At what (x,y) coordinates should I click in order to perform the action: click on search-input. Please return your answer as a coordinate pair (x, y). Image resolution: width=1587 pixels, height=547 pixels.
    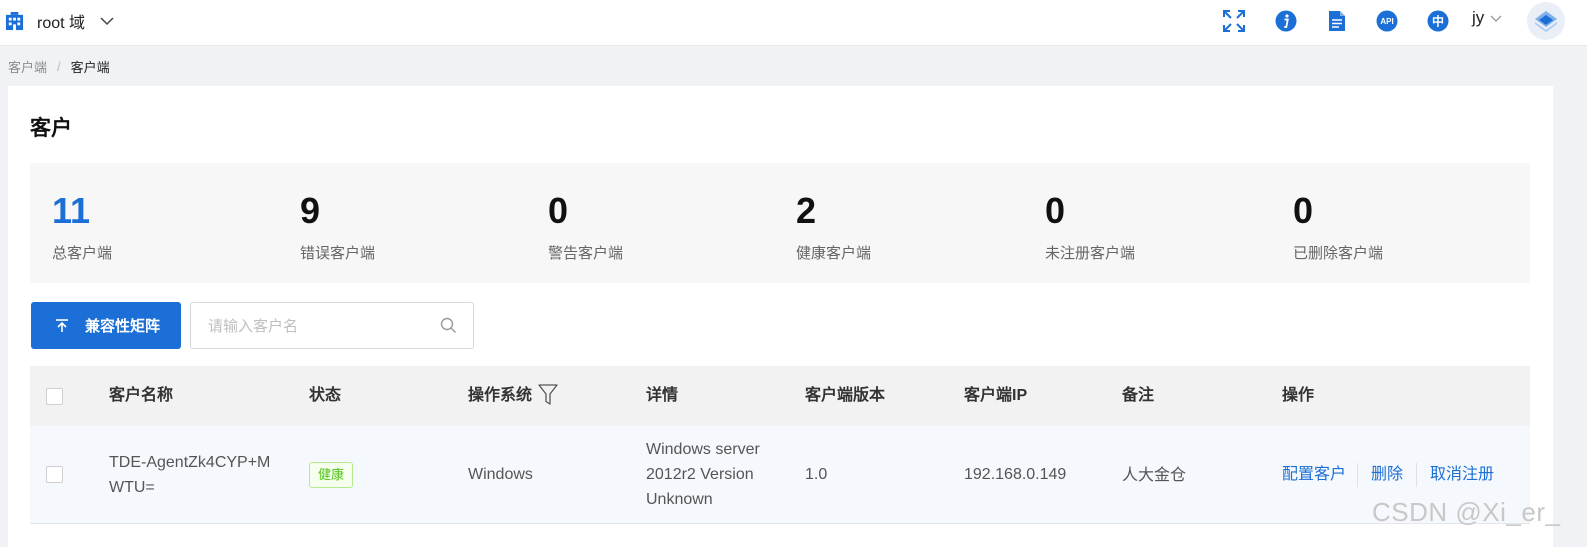
    Looking at the image, I should click on (318, 326).